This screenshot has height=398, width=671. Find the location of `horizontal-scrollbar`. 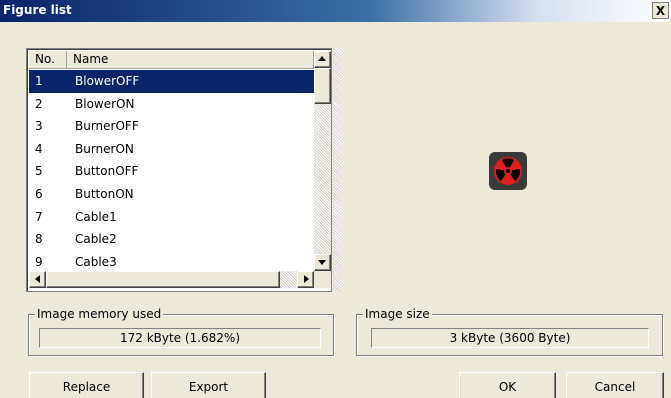

horizontal-scrollbar is located at coordinates (171, 279).